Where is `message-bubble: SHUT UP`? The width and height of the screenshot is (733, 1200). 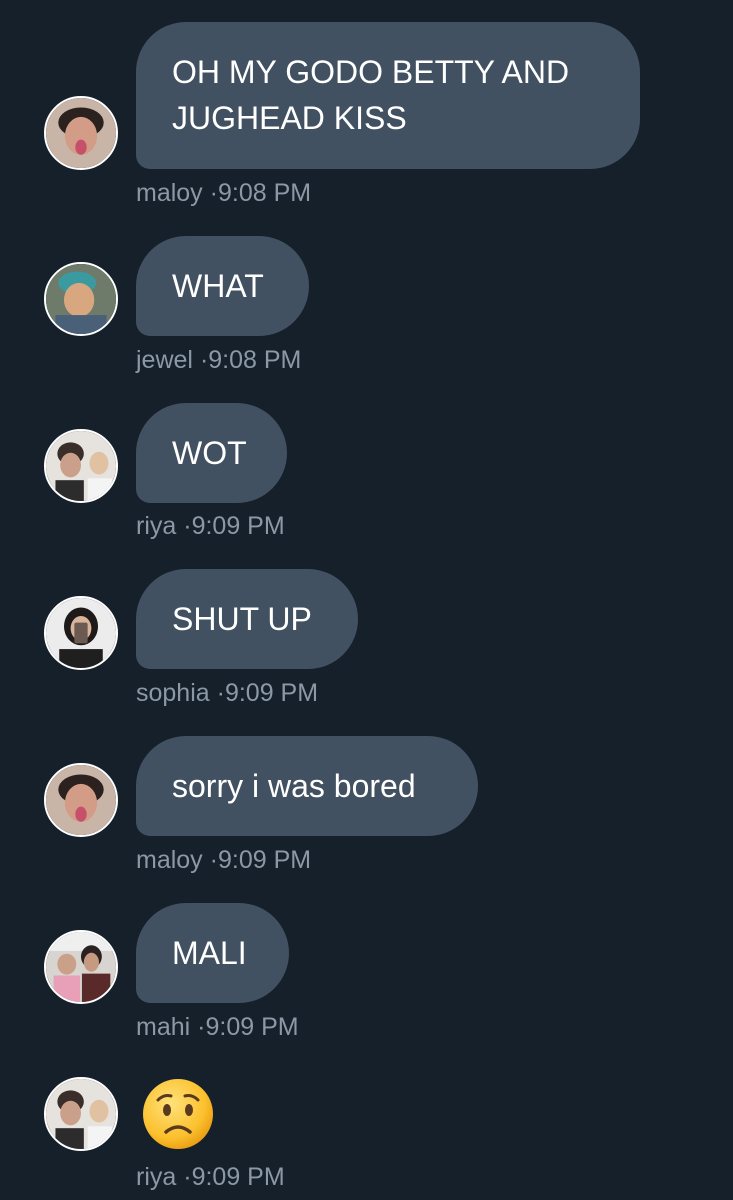
message-bubble: SHUT UP is located at coordinates (247, 619).